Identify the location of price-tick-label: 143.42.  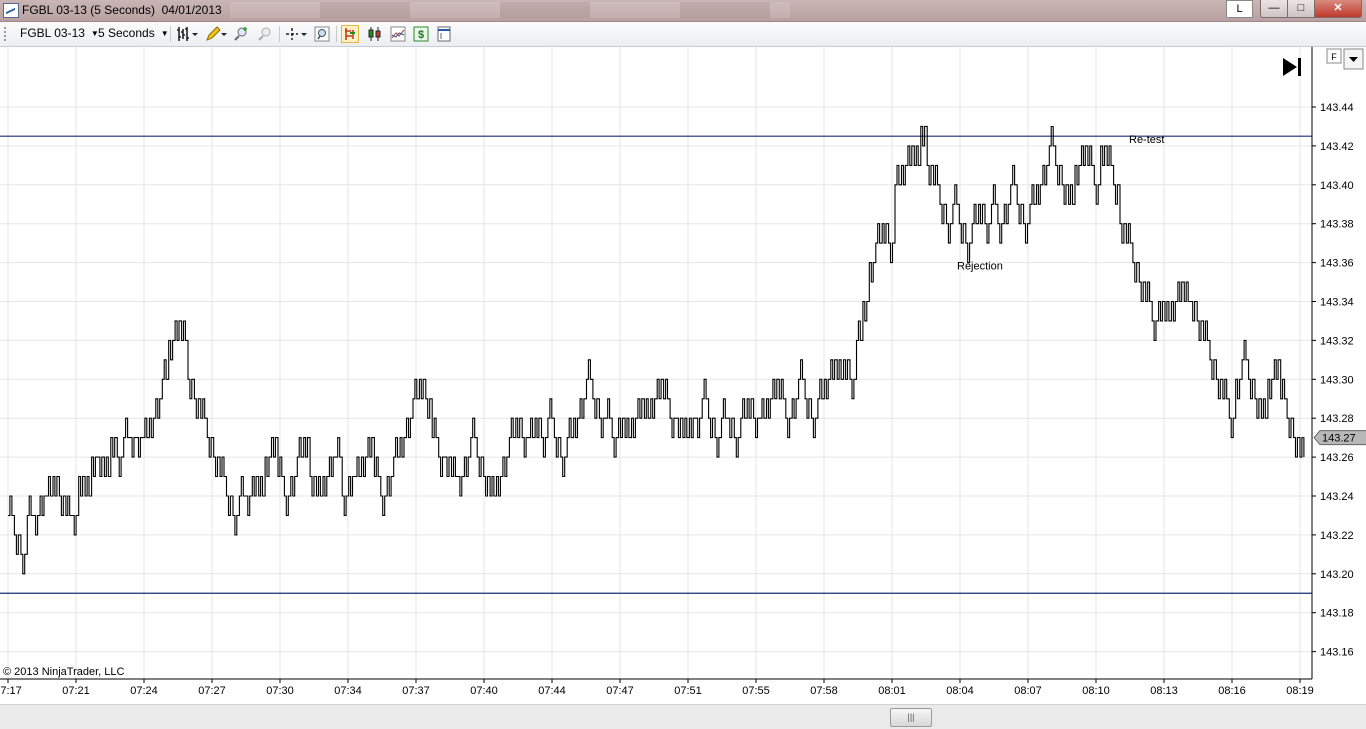
(1337, 147).